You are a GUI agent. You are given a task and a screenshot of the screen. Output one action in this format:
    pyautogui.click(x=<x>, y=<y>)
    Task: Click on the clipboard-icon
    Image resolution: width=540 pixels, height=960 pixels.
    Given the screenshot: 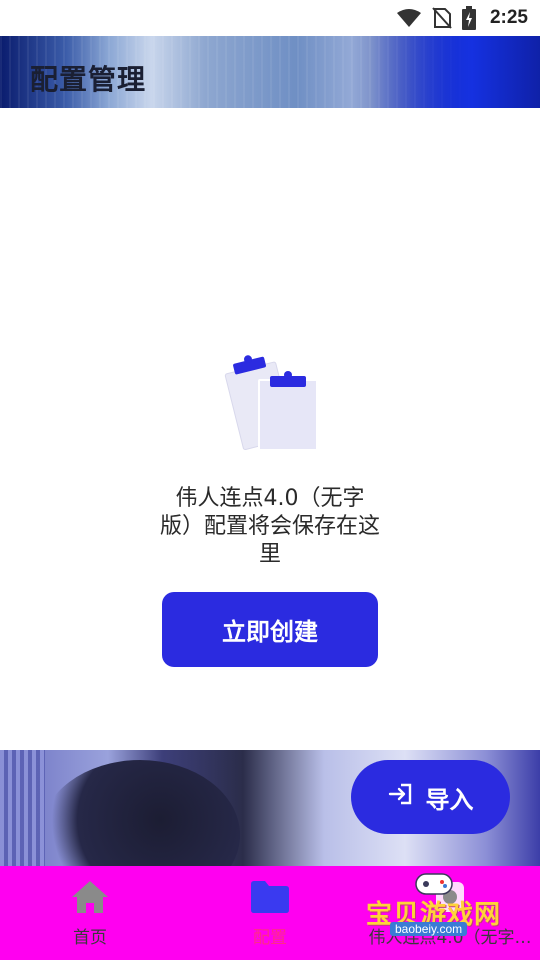 What is the action you would take?
    pyautogui.click(x=272, y=403)
    